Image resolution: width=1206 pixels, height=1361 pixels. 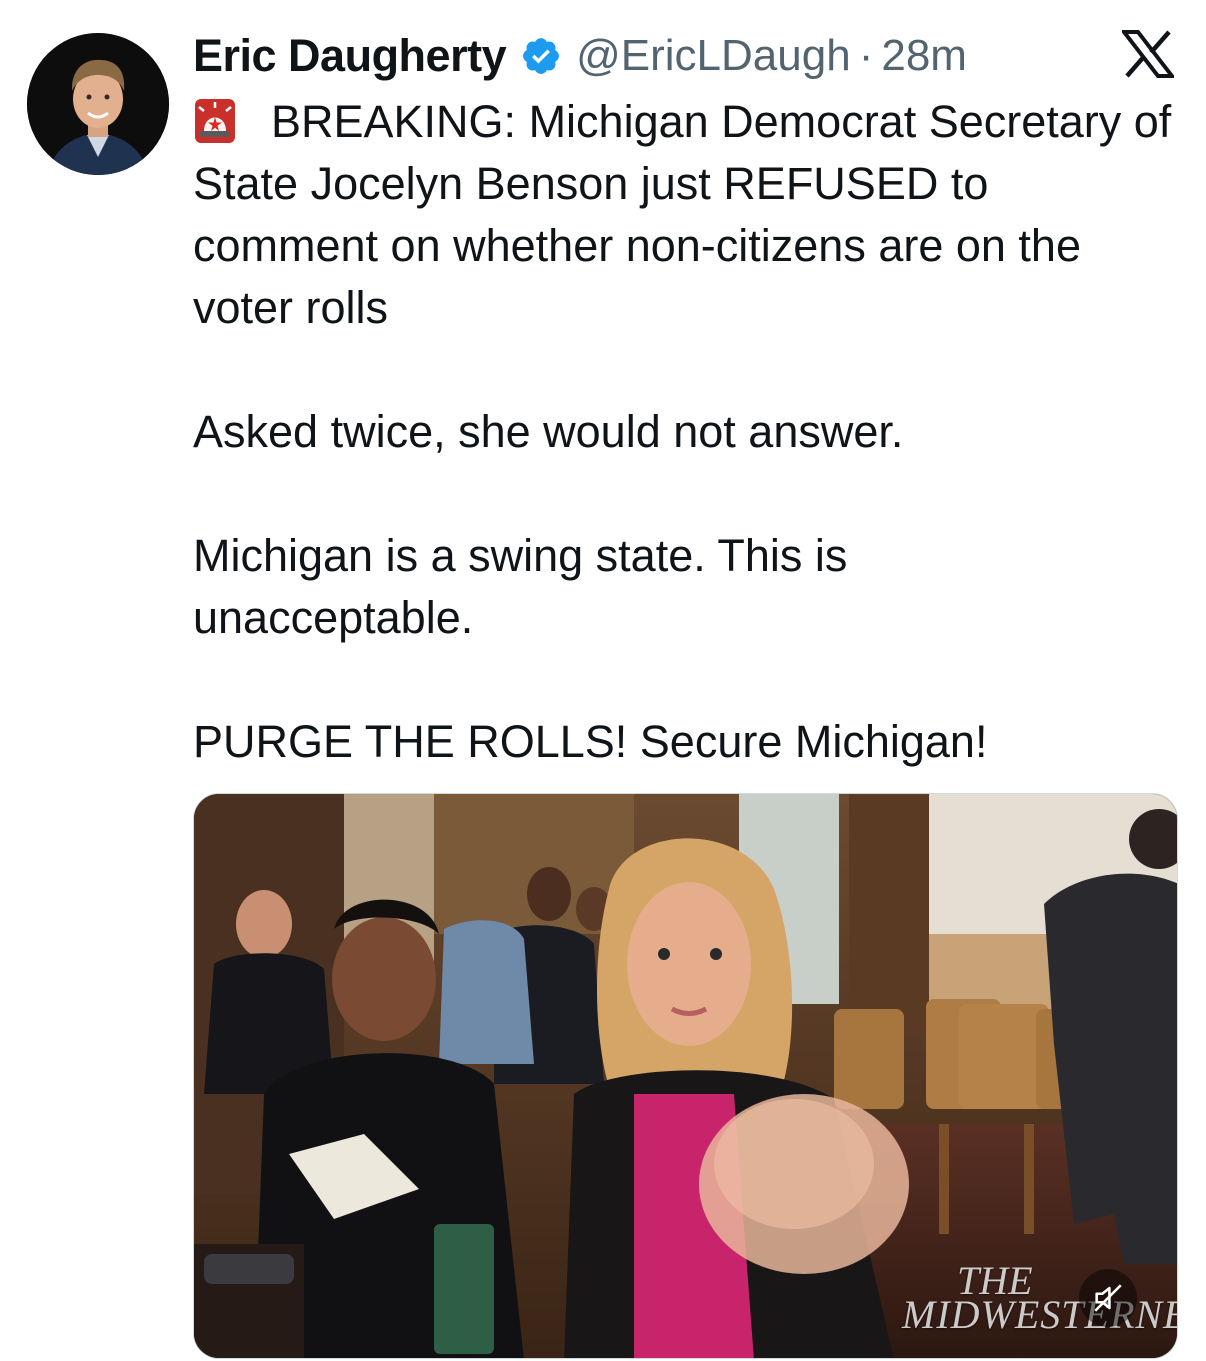 I want to click on author-name: Eric Daugherty, so click(x=350, y=56).